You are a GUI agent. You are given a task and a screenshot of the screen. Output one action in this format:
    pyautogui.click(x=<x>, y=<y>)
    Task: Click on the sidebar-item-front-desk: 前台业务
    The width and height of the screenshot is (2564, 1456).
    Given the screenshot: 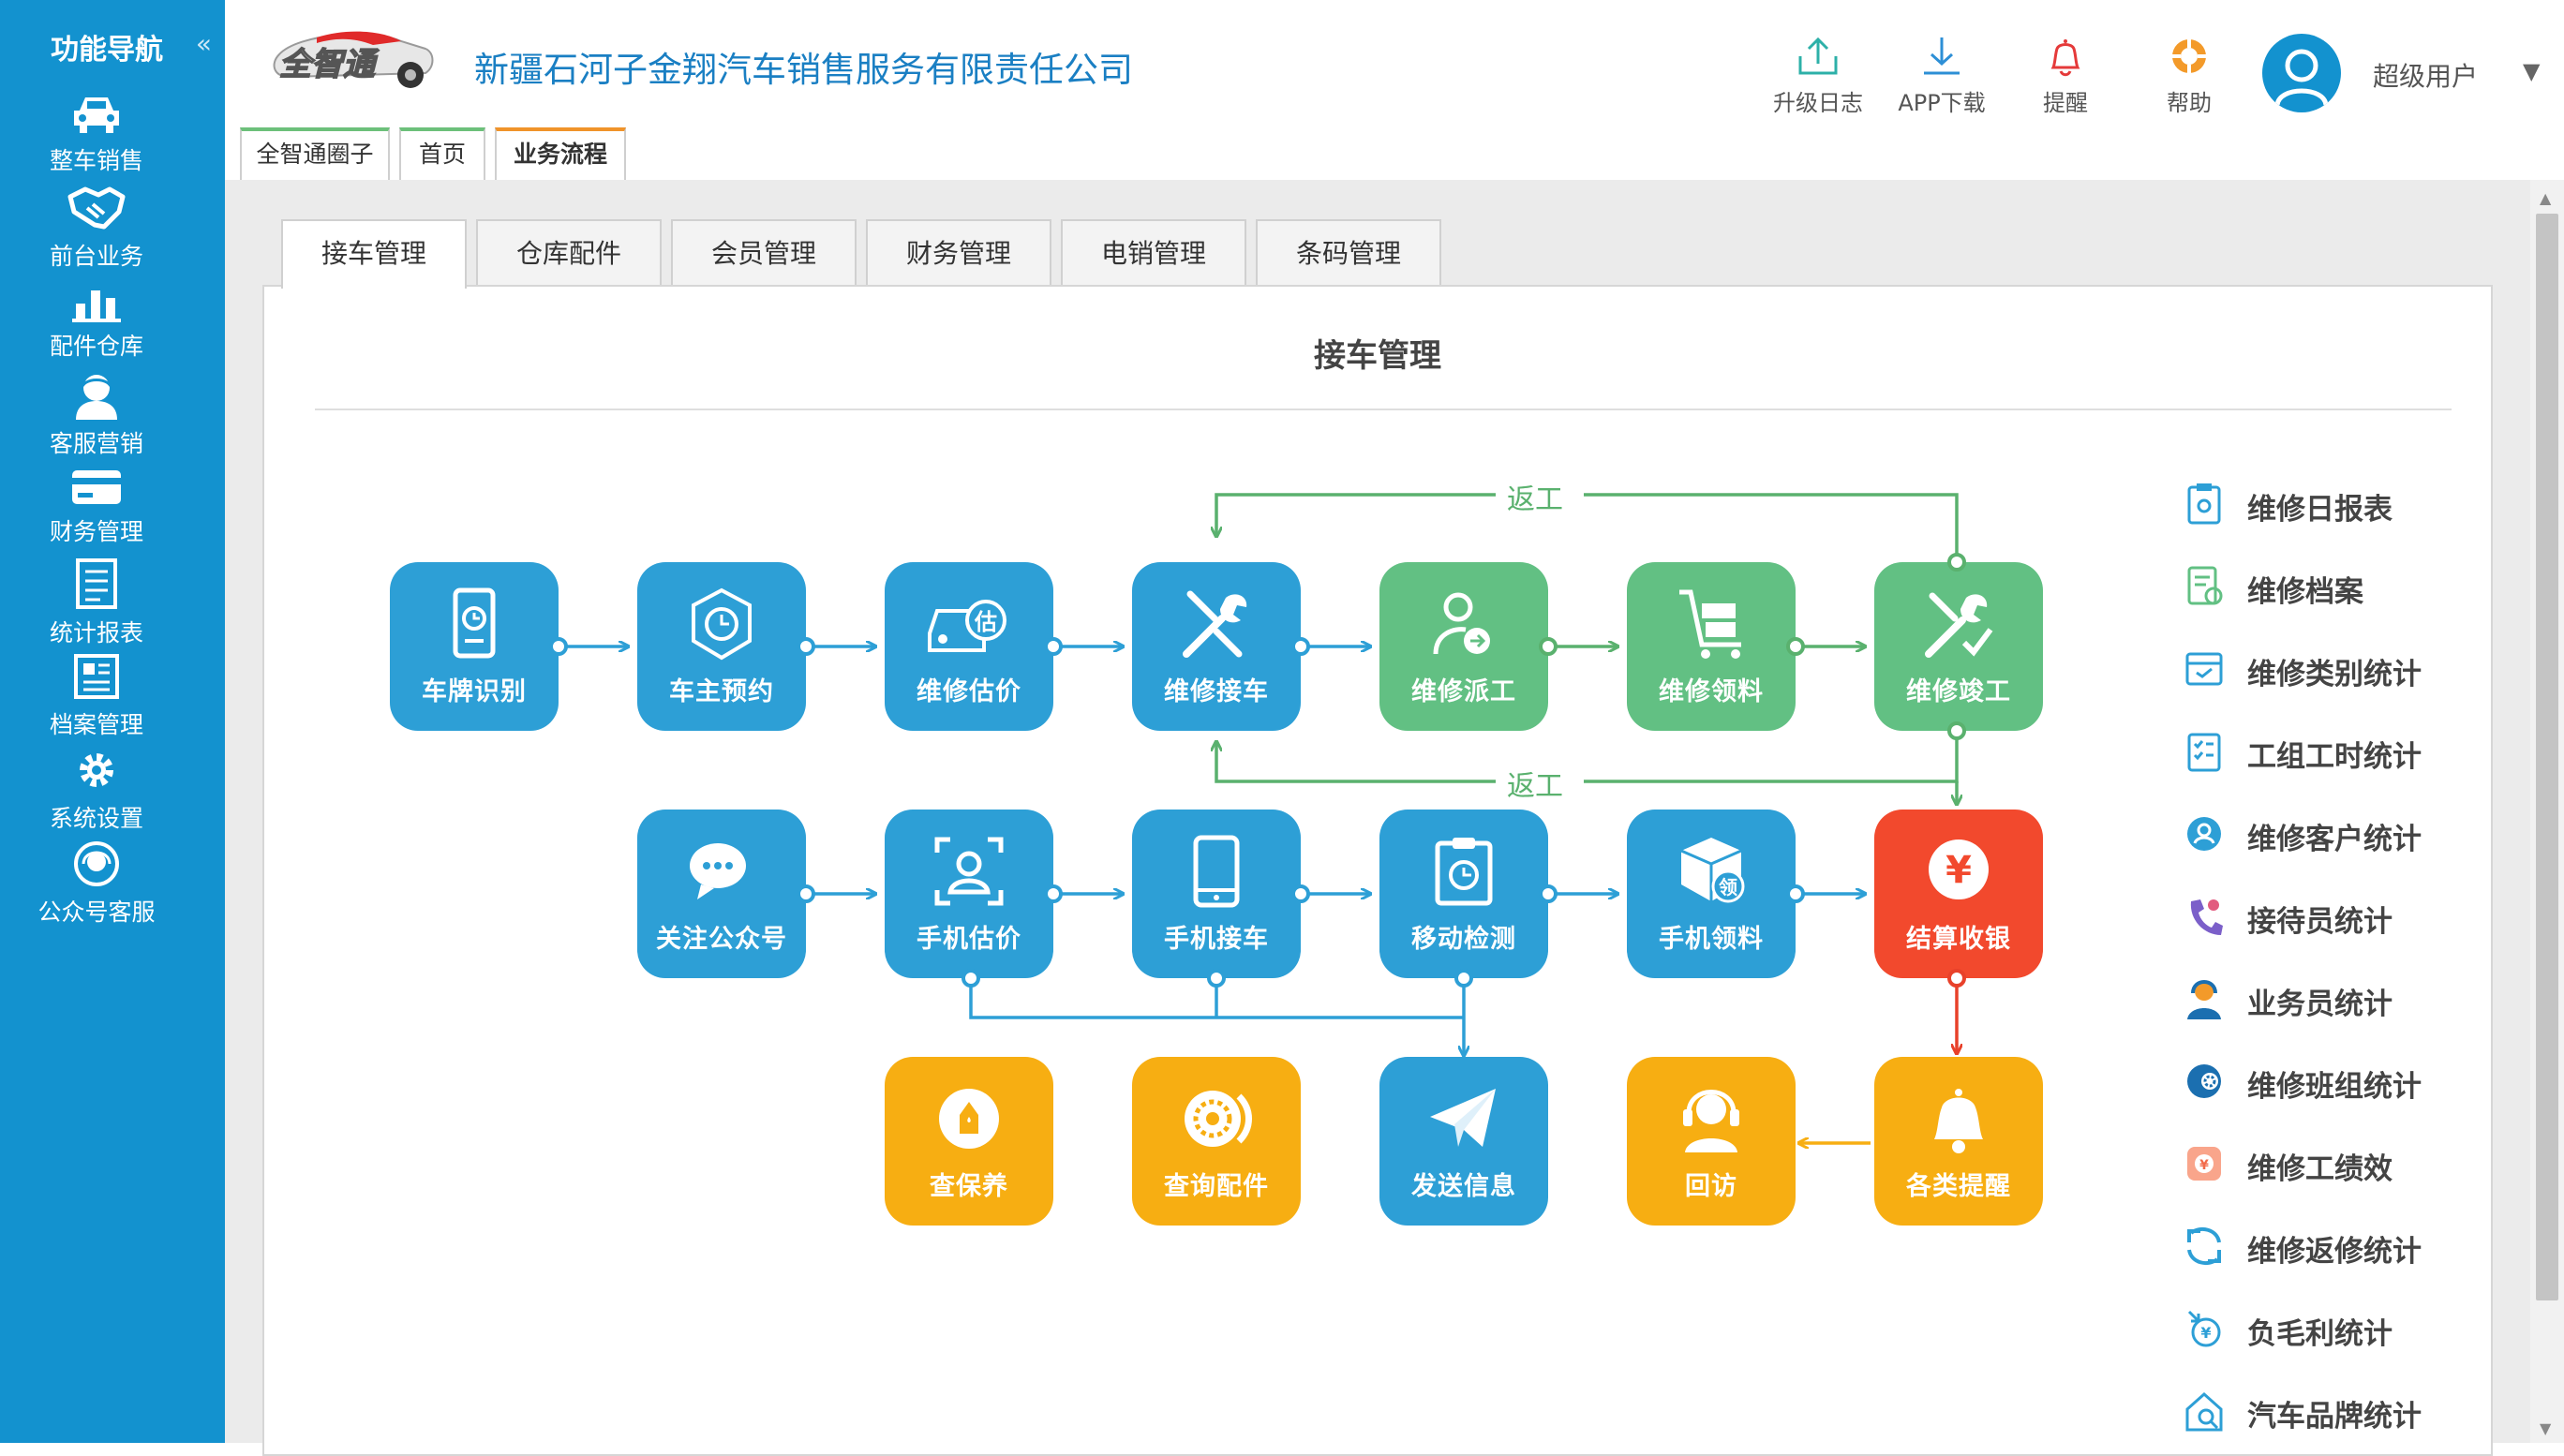 What is the action you would take?
    pyautogui.click(x=96, y=229)
    